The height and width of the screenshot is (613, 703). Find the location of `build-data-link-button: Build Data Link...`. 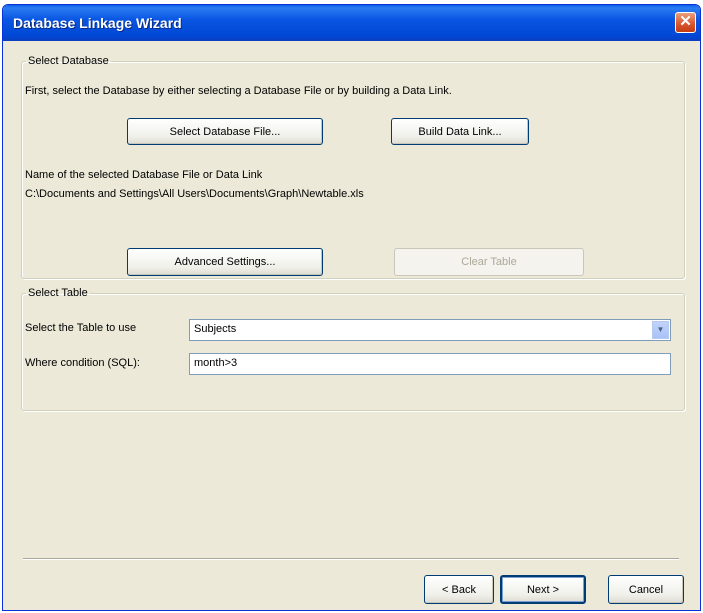

build-data-link-button: Build Data Link... is located at coordinates (460, 131).